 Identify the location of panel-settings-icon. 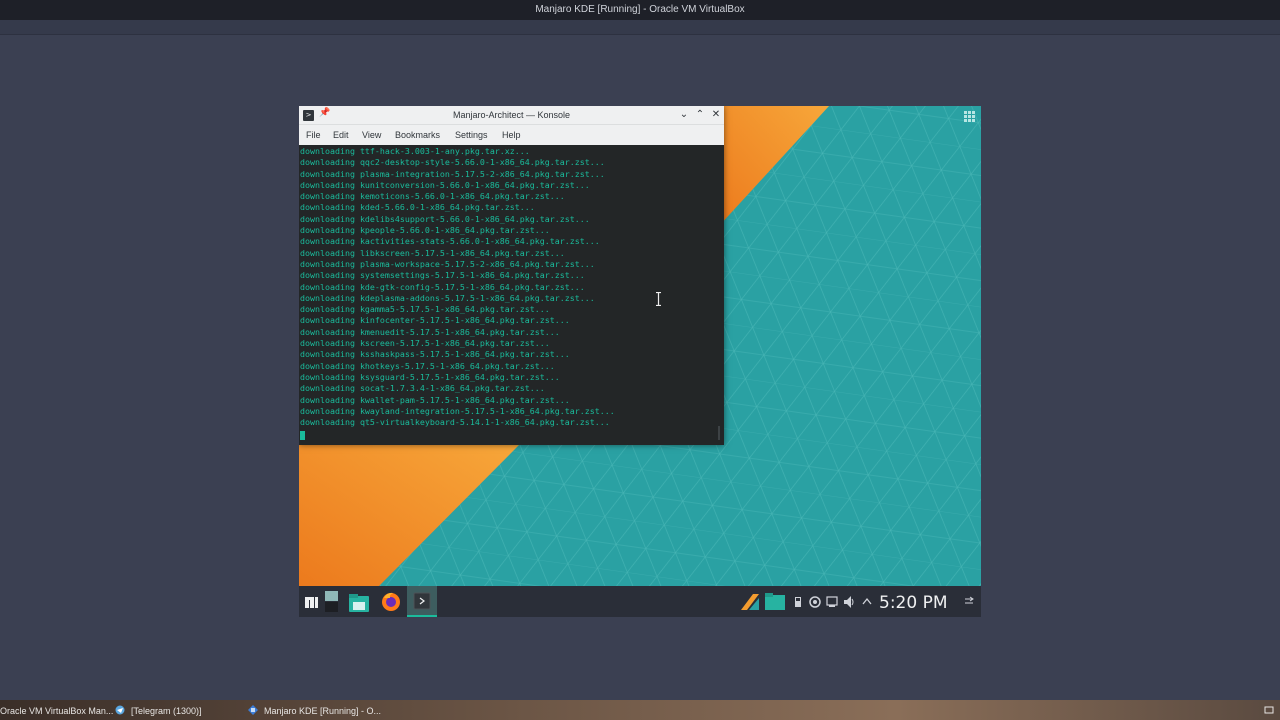
(969, 601).